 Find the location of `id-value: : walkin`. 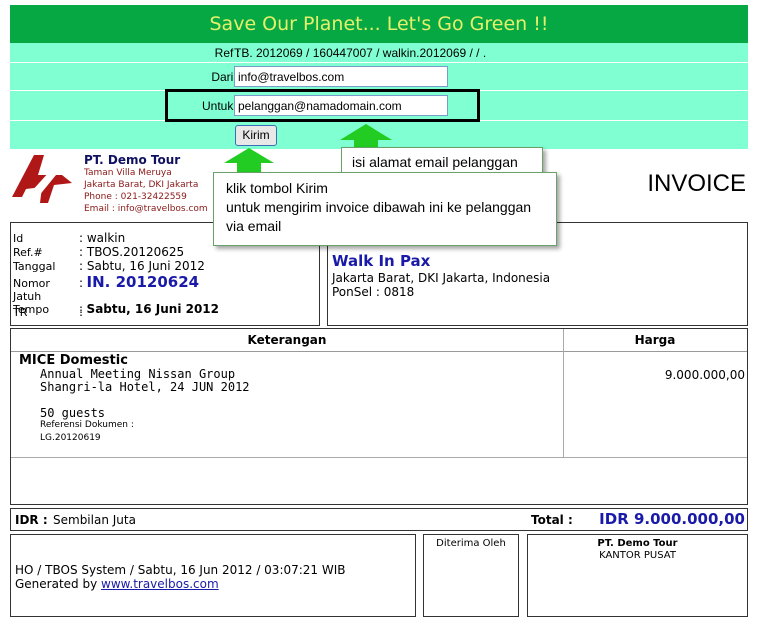

id-value: : walkin is located at coordinates (102, 238).